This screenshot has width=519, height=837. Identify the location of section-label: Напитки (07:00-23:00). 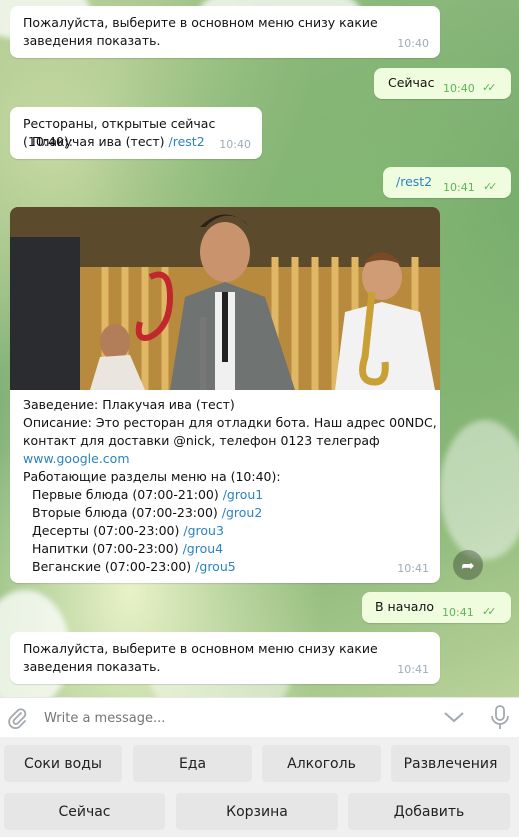
(107, 548).